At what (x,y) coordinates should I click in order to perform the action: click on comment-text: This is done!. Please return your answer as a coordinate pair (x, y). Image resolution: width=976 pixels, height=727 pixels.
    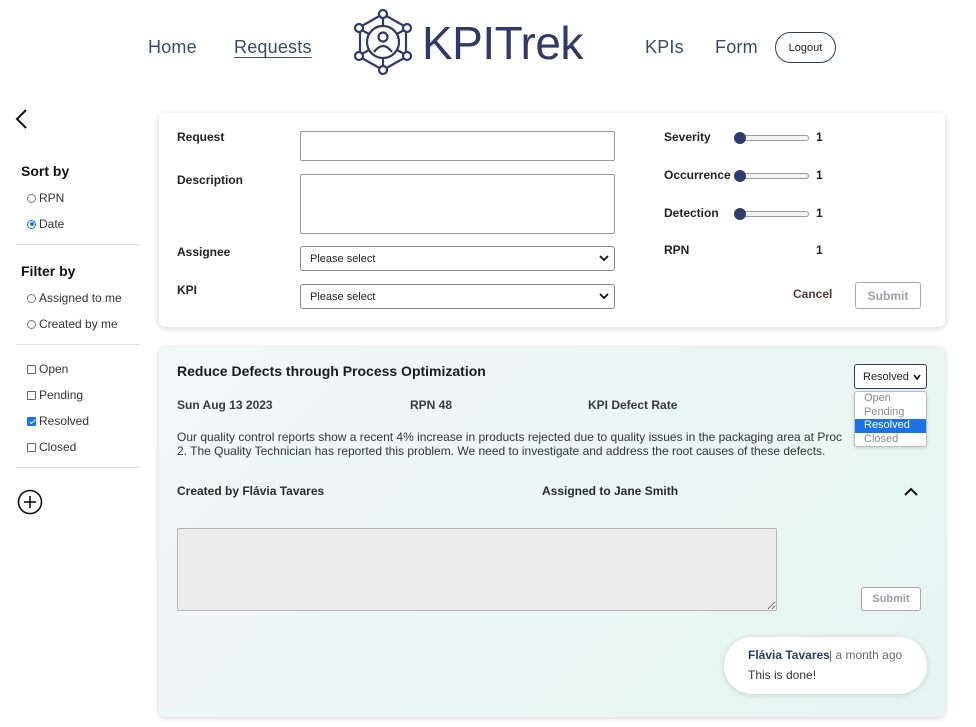
    Looking at the image, I should click on (782, 675).